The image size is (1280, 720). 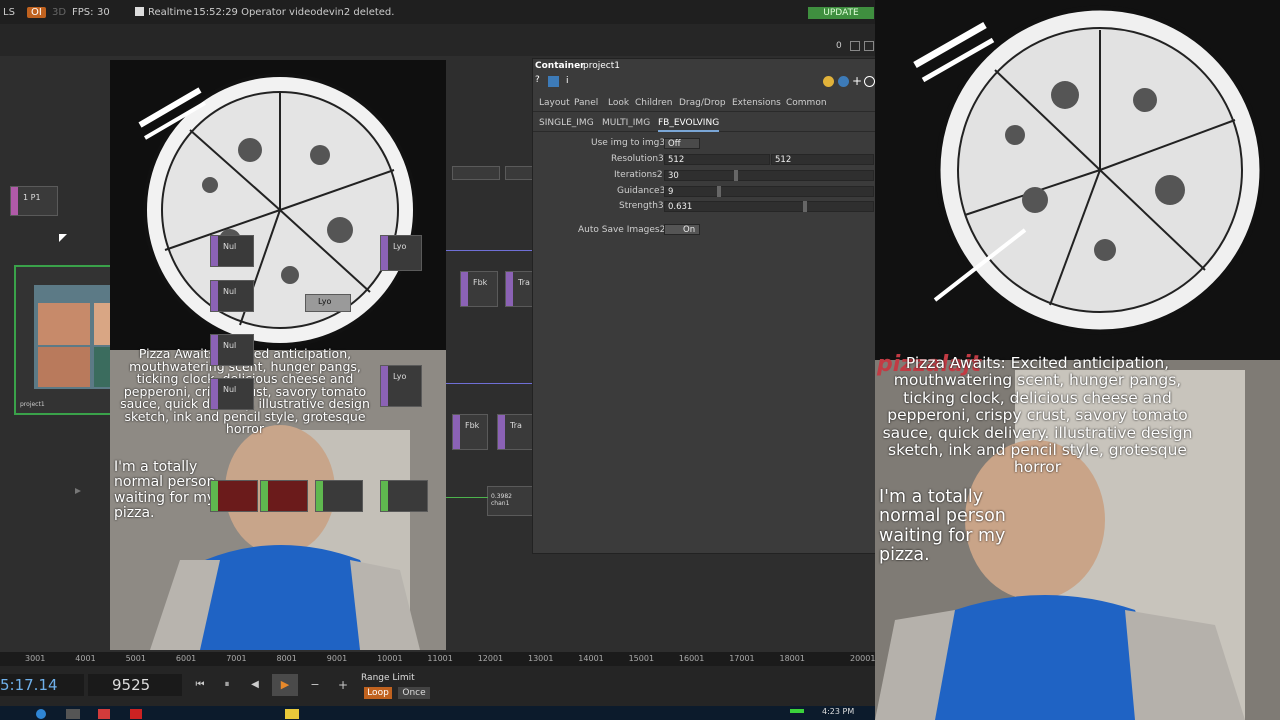 What do you see at coordinates (641, 206) in the screenshot?
I see `strength-label: Strength3` at bounding box center [641, 206].